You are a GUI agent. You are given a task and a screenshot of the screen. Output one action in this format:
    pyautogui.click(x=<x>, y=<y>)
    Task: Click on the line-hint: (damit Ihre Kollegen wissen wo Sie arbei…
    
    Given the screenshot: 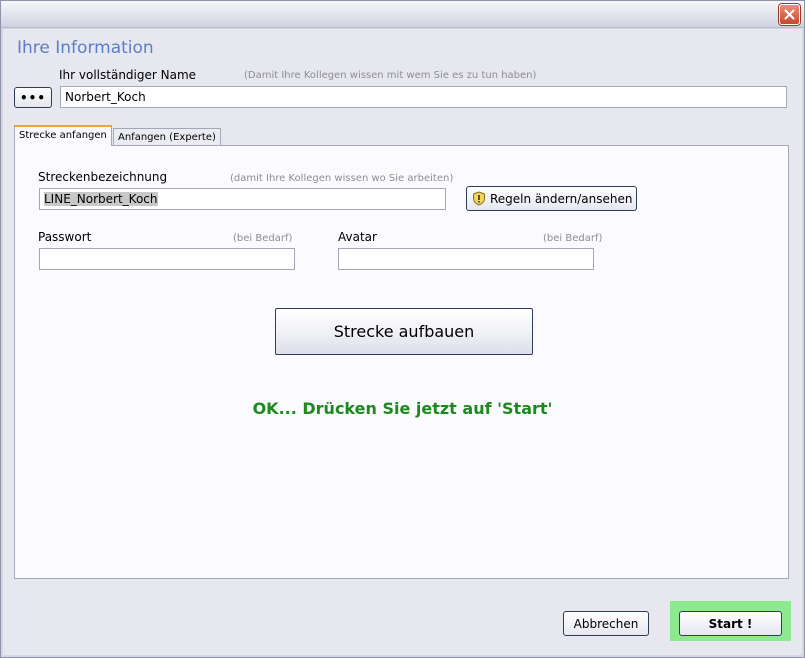 What is the action you would take?
    pyautogui.click(x=342, y=178)
    